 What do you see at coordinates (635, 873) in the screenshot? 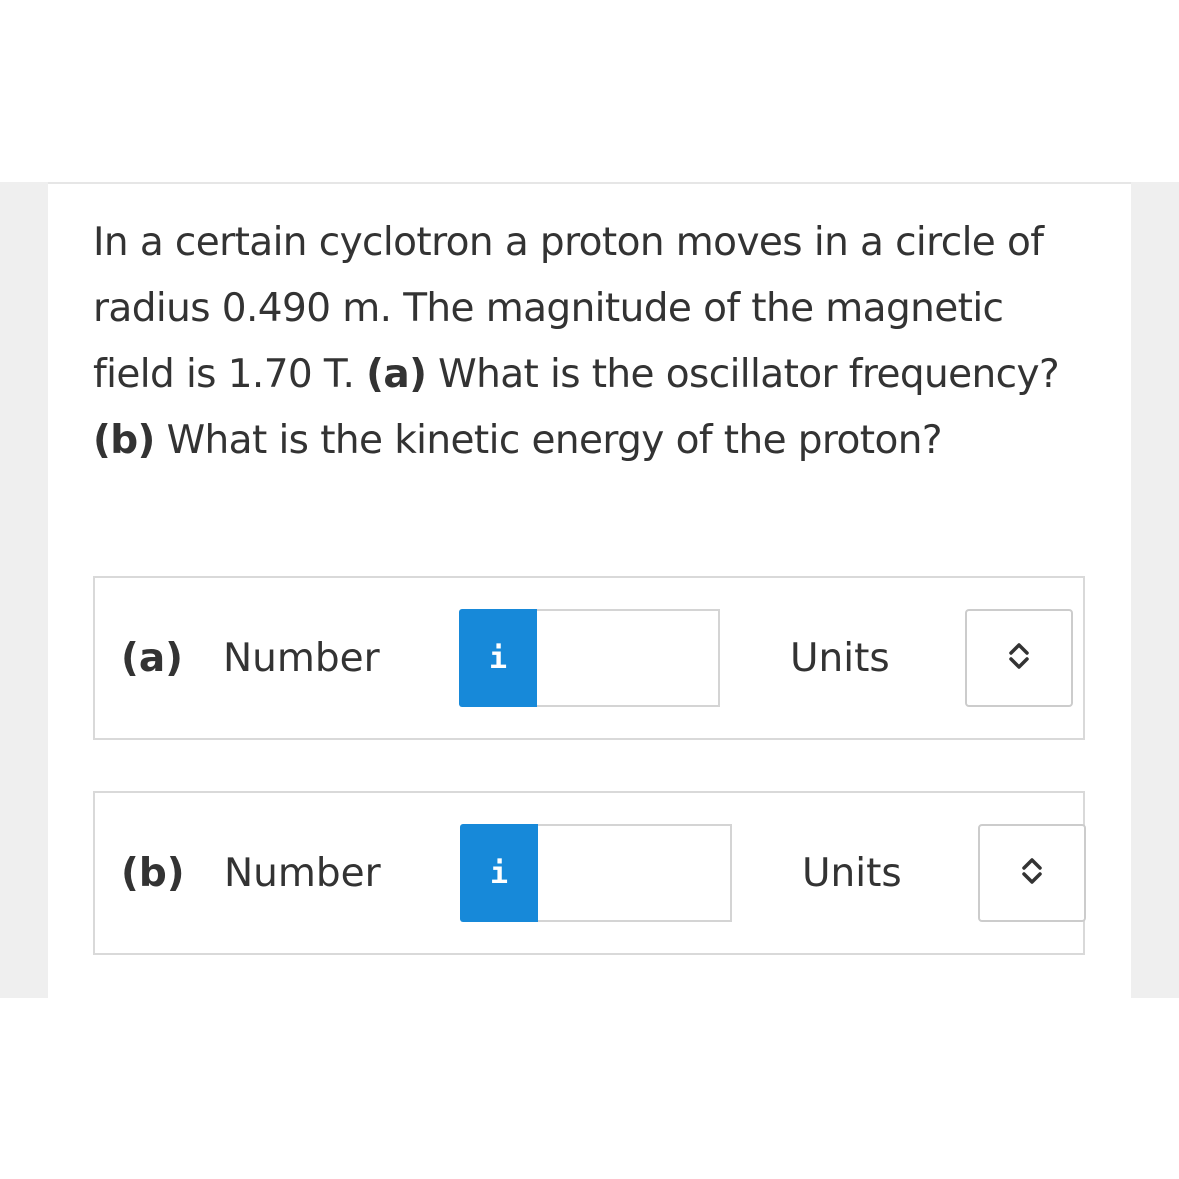
I see `number-input-b` at bounding box center [635, 873].